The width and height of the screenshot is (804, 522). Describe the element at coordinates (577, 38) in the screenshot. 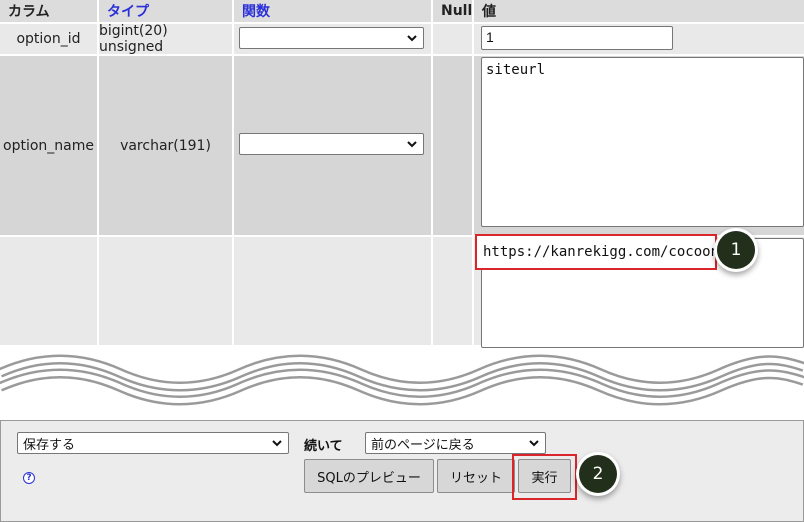

I see `value-input-option-id: 1` at that location.